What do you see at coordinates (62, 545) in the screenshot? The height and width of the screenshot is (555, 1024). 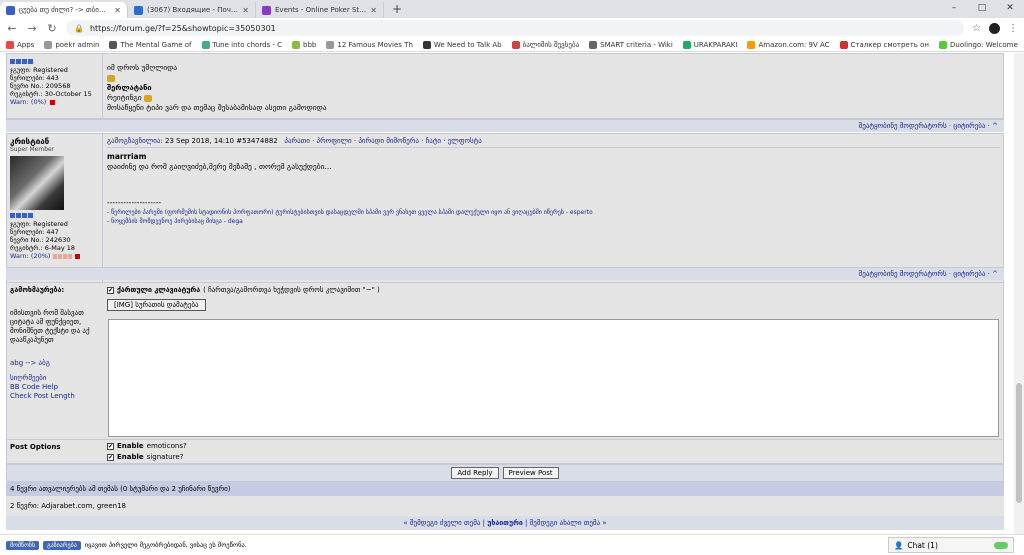 I see `share-button: გაზიარება` at bounding box center [62, 545].